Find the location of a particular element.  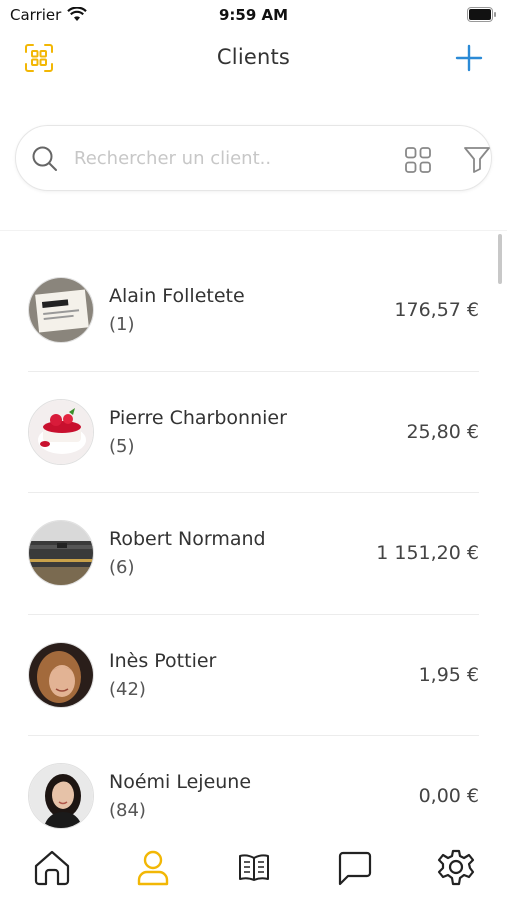

woman-portrait-photo-icon is located at coordinates (61, 796).